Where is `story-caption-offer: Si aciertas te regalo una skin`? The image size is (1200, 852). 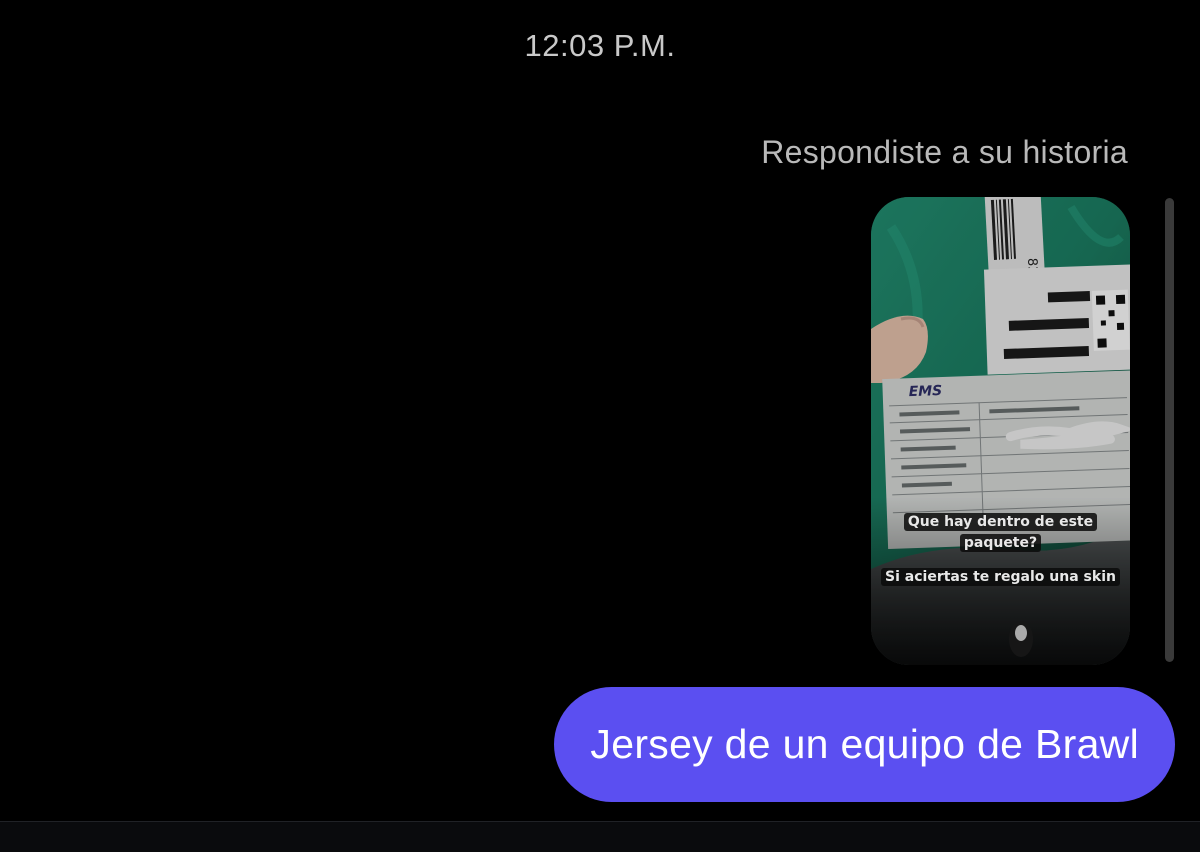 story-caption-offer: Si aciertas te regalo una skin is located at coordinates (1000, 577).